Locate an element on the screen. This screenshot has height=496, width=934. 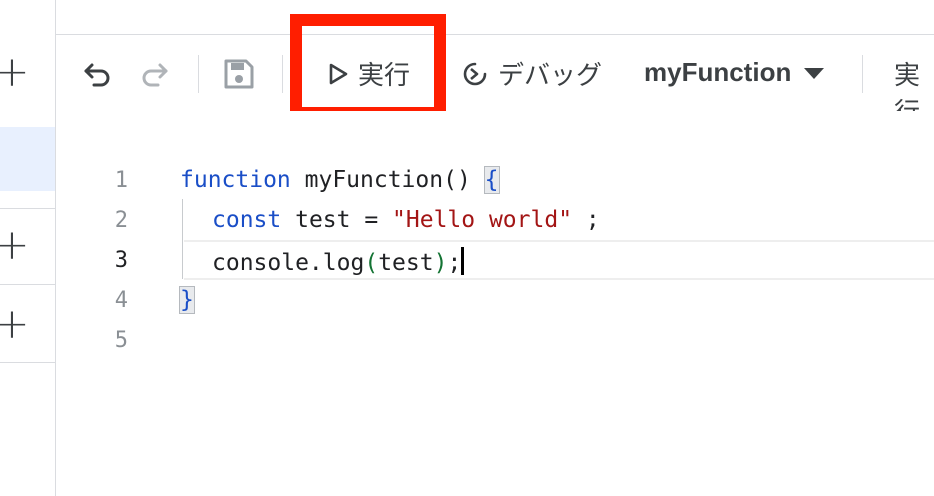
keyword: const is located at coordinates (247, 220).